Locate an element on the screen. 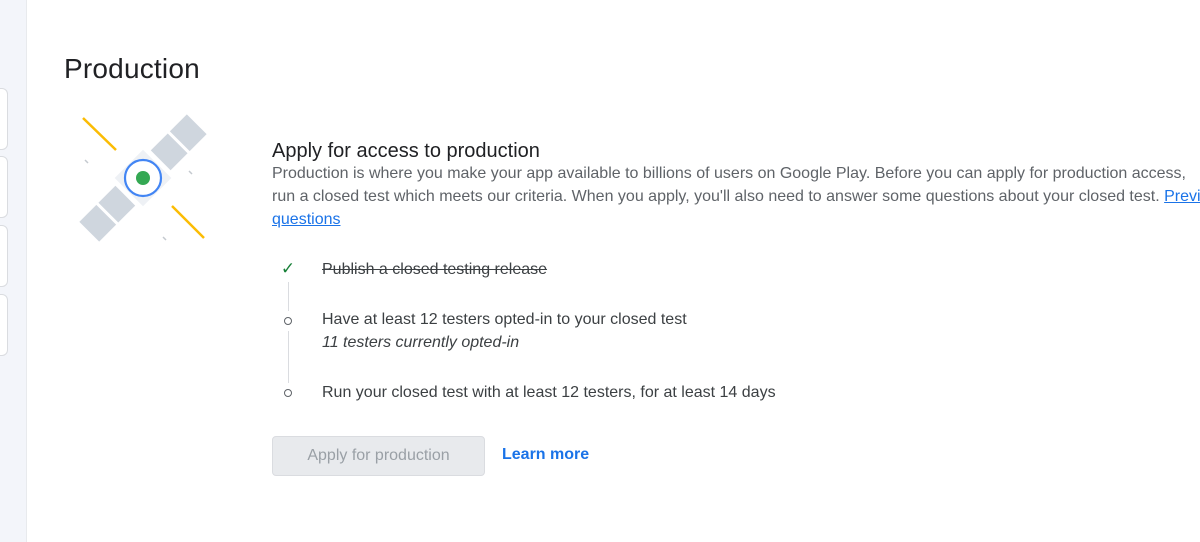 This screenshot has height=542, width=1200. preview-questions-link: questions is located at coordinates (306, 219).